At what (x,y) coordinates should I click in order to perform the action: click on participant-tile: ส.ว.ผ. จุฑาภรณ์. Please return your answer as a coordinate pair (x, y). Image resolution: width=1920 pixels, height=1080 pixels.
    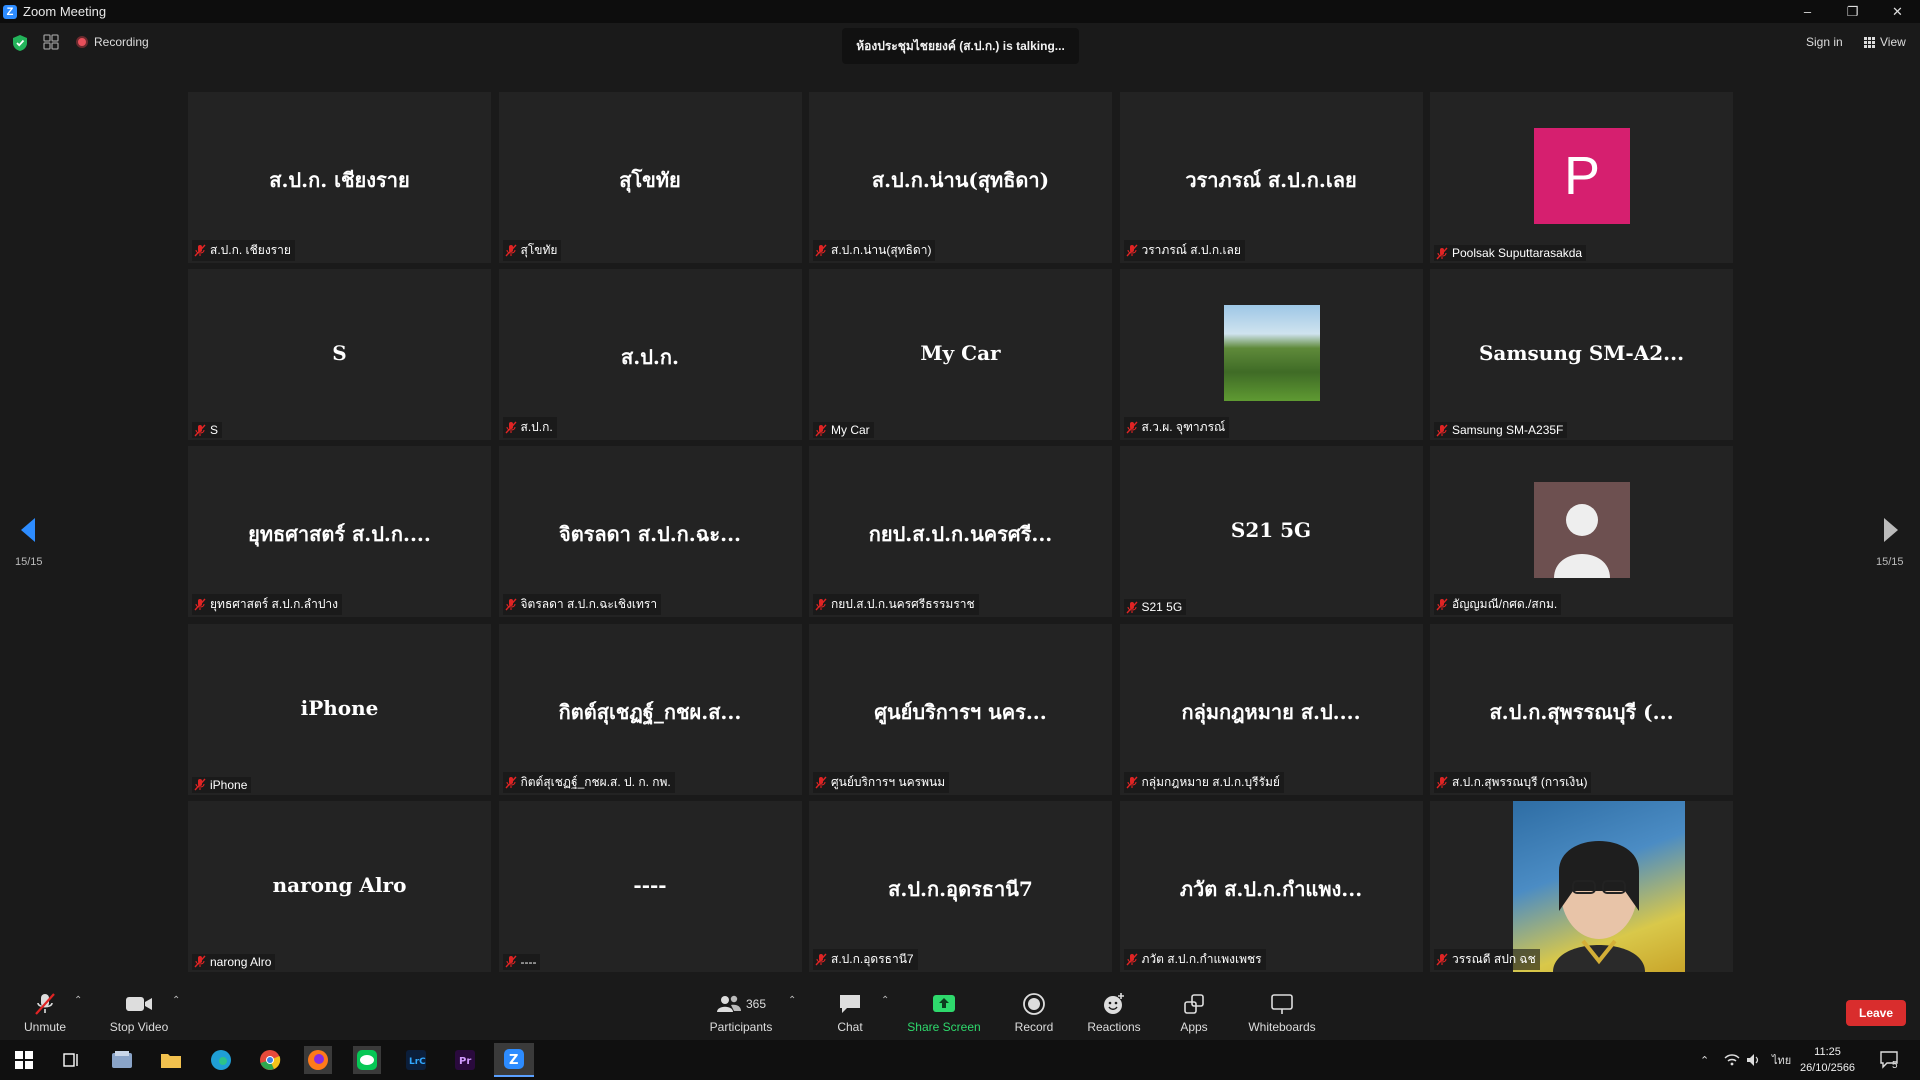
    Looking at the image, I should click on (1271, 355).